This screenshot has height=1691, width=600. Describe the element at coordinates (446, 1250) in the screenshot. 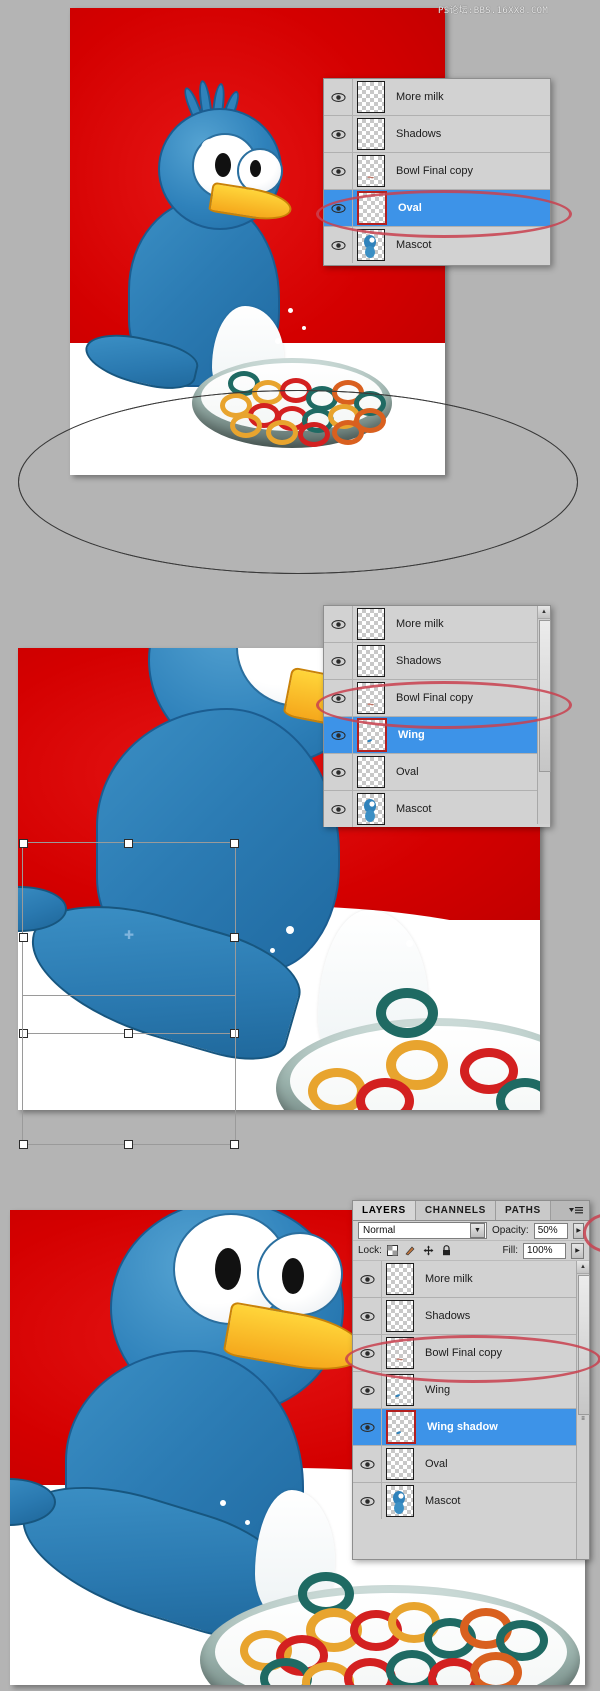

I see `lock-all-icon` at that location.